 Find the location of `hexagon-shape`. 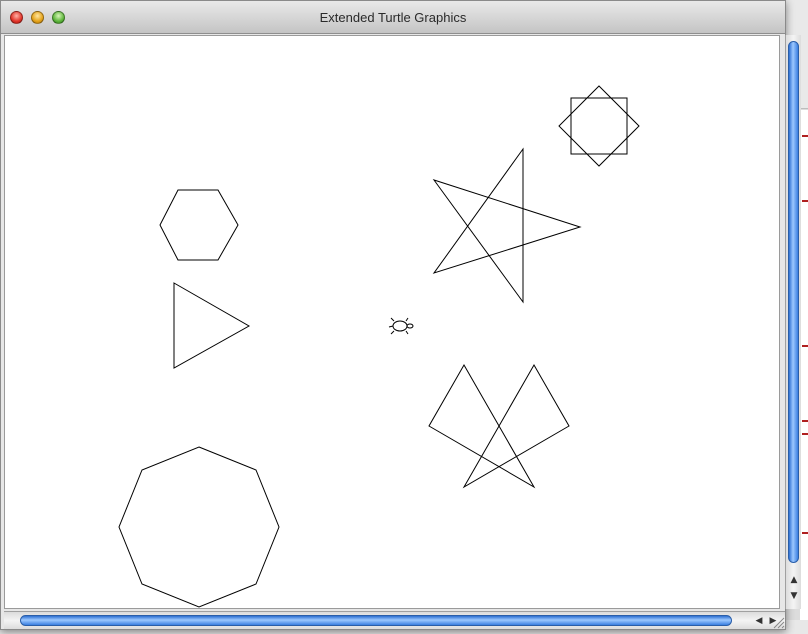

hexagon-shape is located at coordinates (199, 225).